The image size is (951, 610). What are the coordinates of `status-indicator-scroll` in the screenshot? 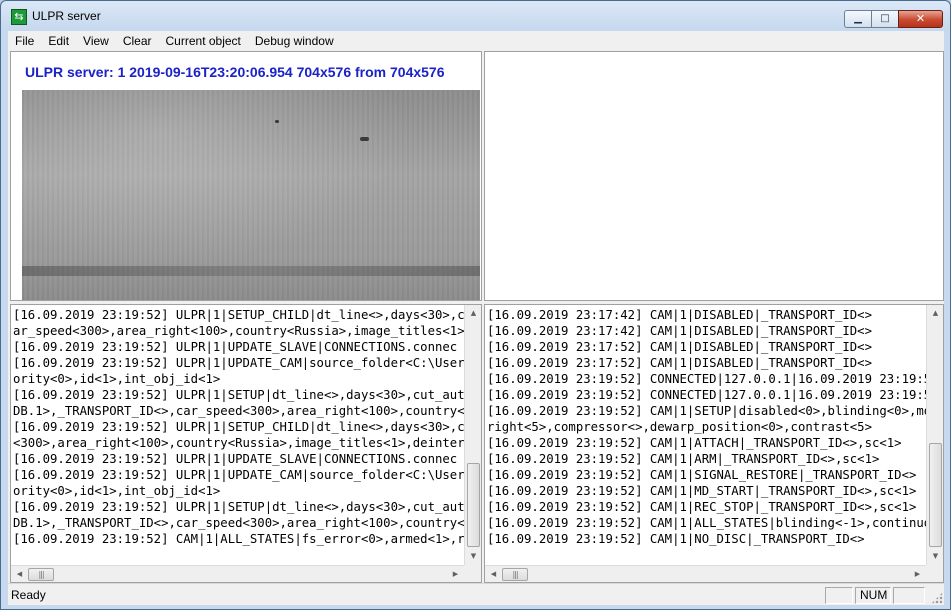 It's located at (909, 595).